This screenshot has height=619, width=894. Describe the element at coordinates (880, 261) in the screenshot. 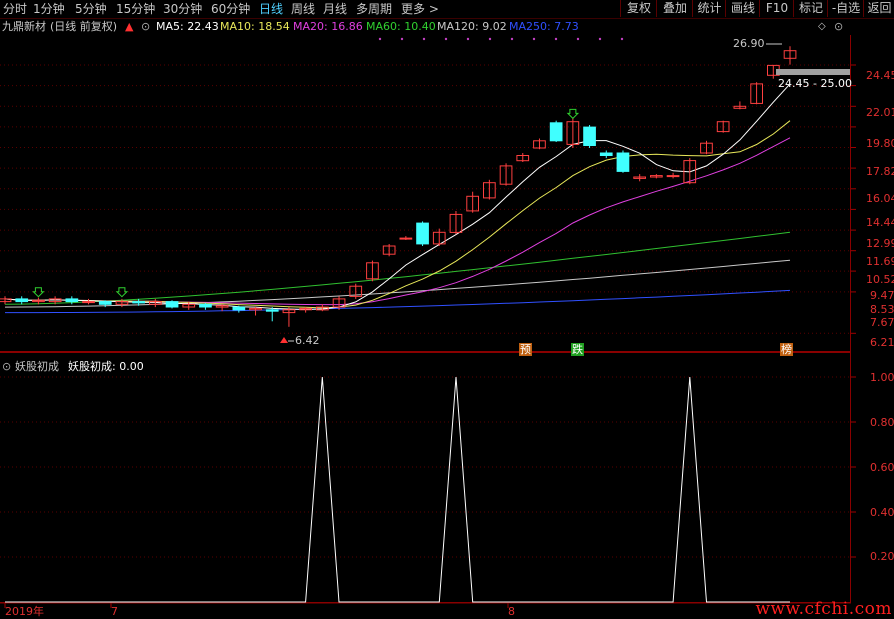

I see `price-tick: 11.69` at that location.